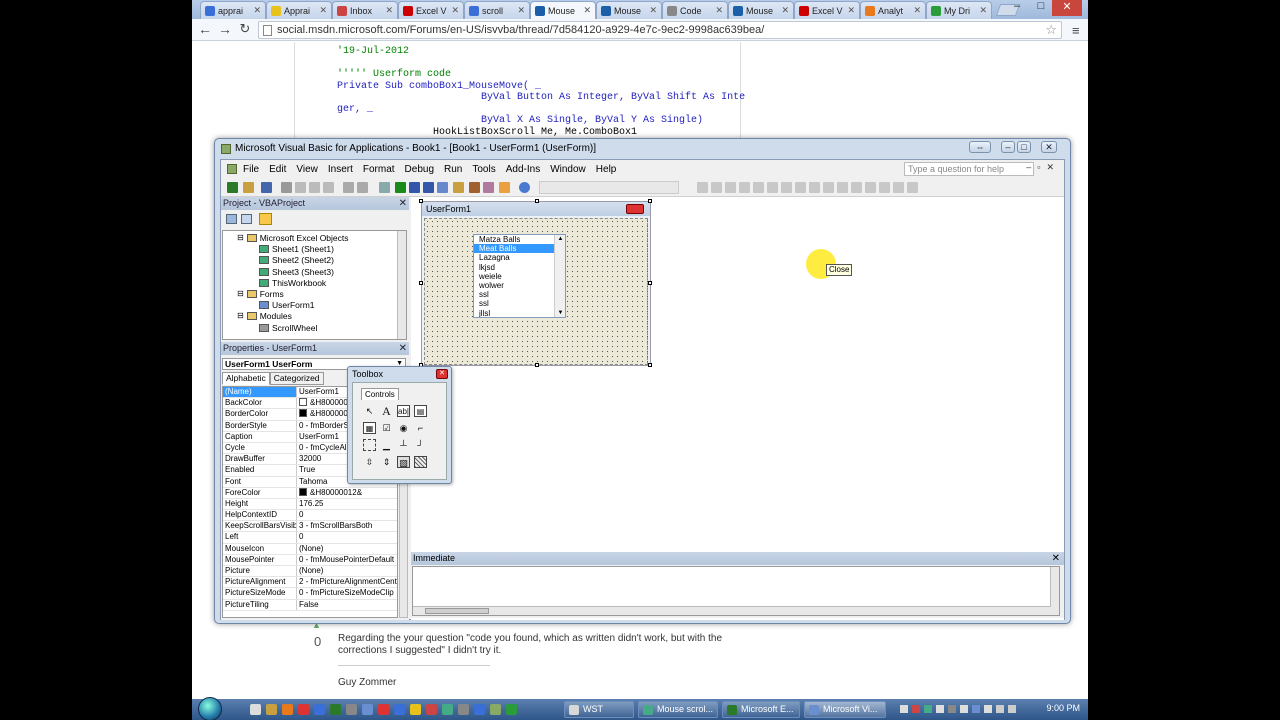  I want to click on image-tool-icon: ▧, so click(403, 462).